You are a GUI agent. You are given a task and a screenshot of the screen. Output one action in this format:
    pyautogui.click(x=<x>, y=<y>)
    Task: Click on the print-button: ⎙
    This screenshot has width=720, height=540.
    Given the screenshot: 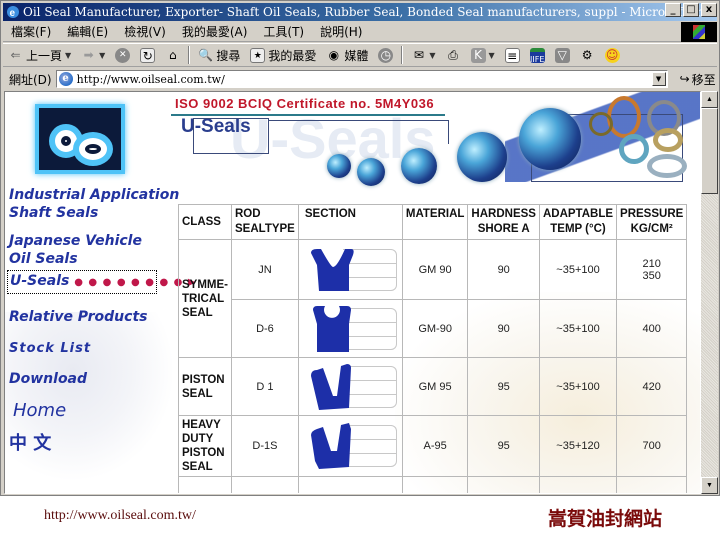 What is the action you would take?
    pyautogui.click(x=453, y=55)
    